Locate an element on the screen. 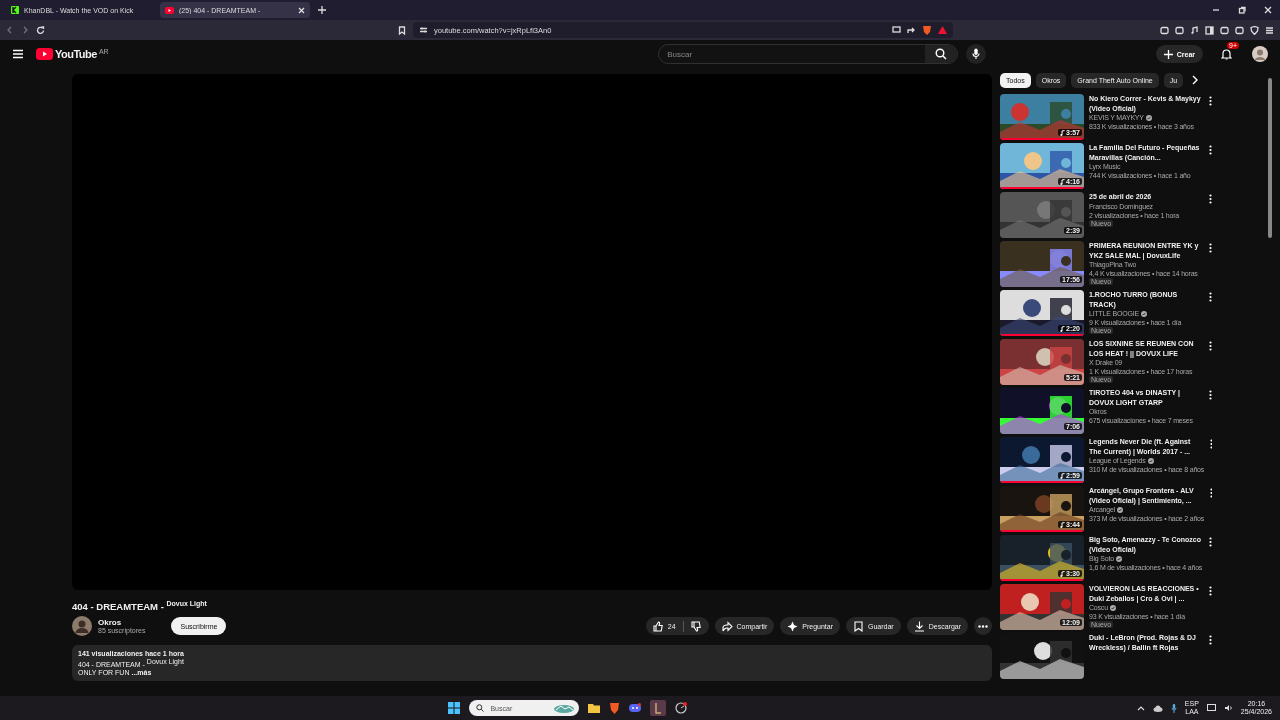 The image size is (1280, 720). thumbs-up-icon is located at coordinates (658, 626).